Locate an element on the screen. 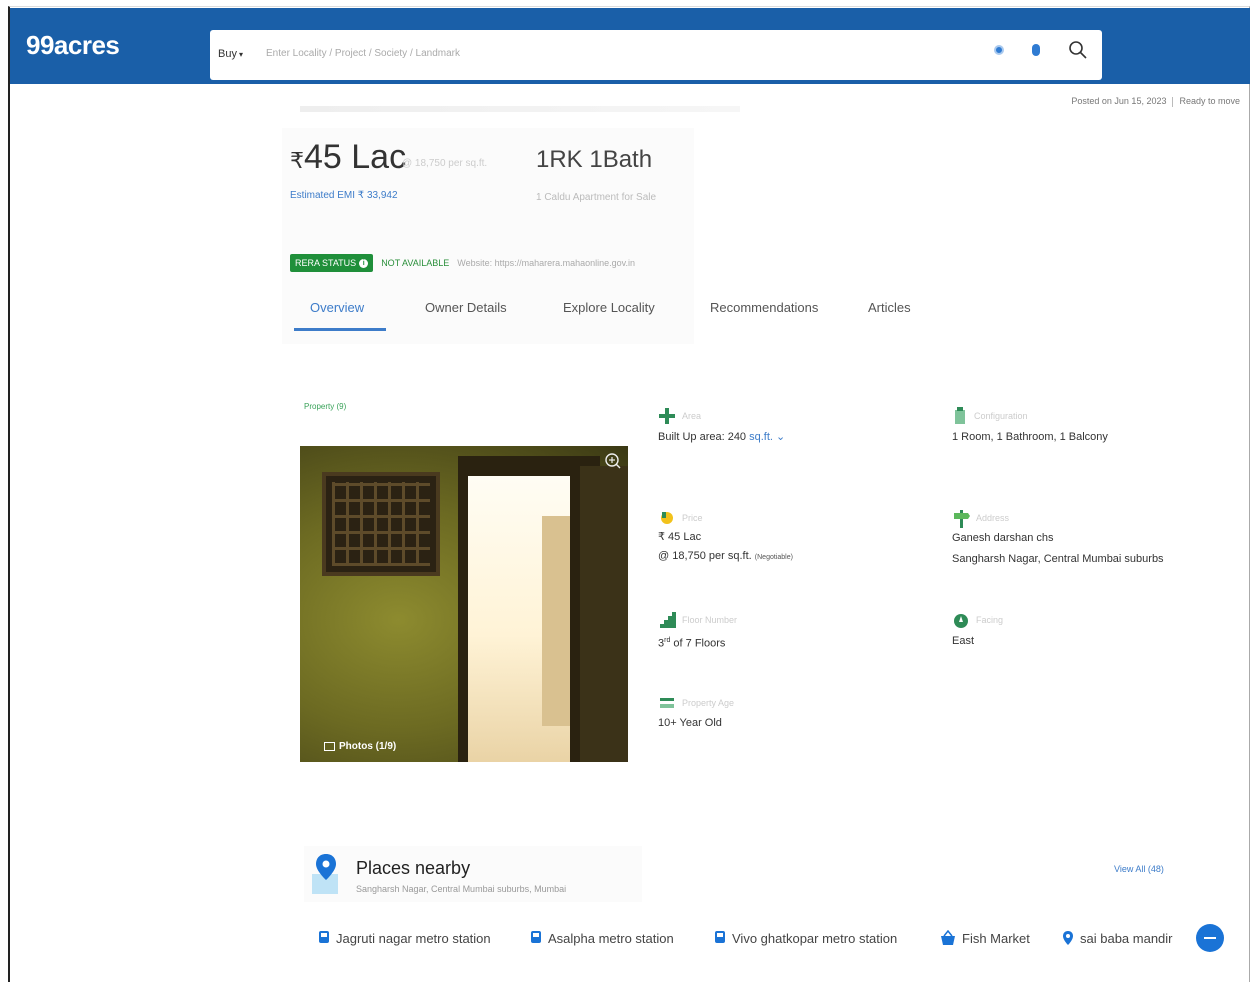  logo: 99acres is located at coordinates (73, 45).